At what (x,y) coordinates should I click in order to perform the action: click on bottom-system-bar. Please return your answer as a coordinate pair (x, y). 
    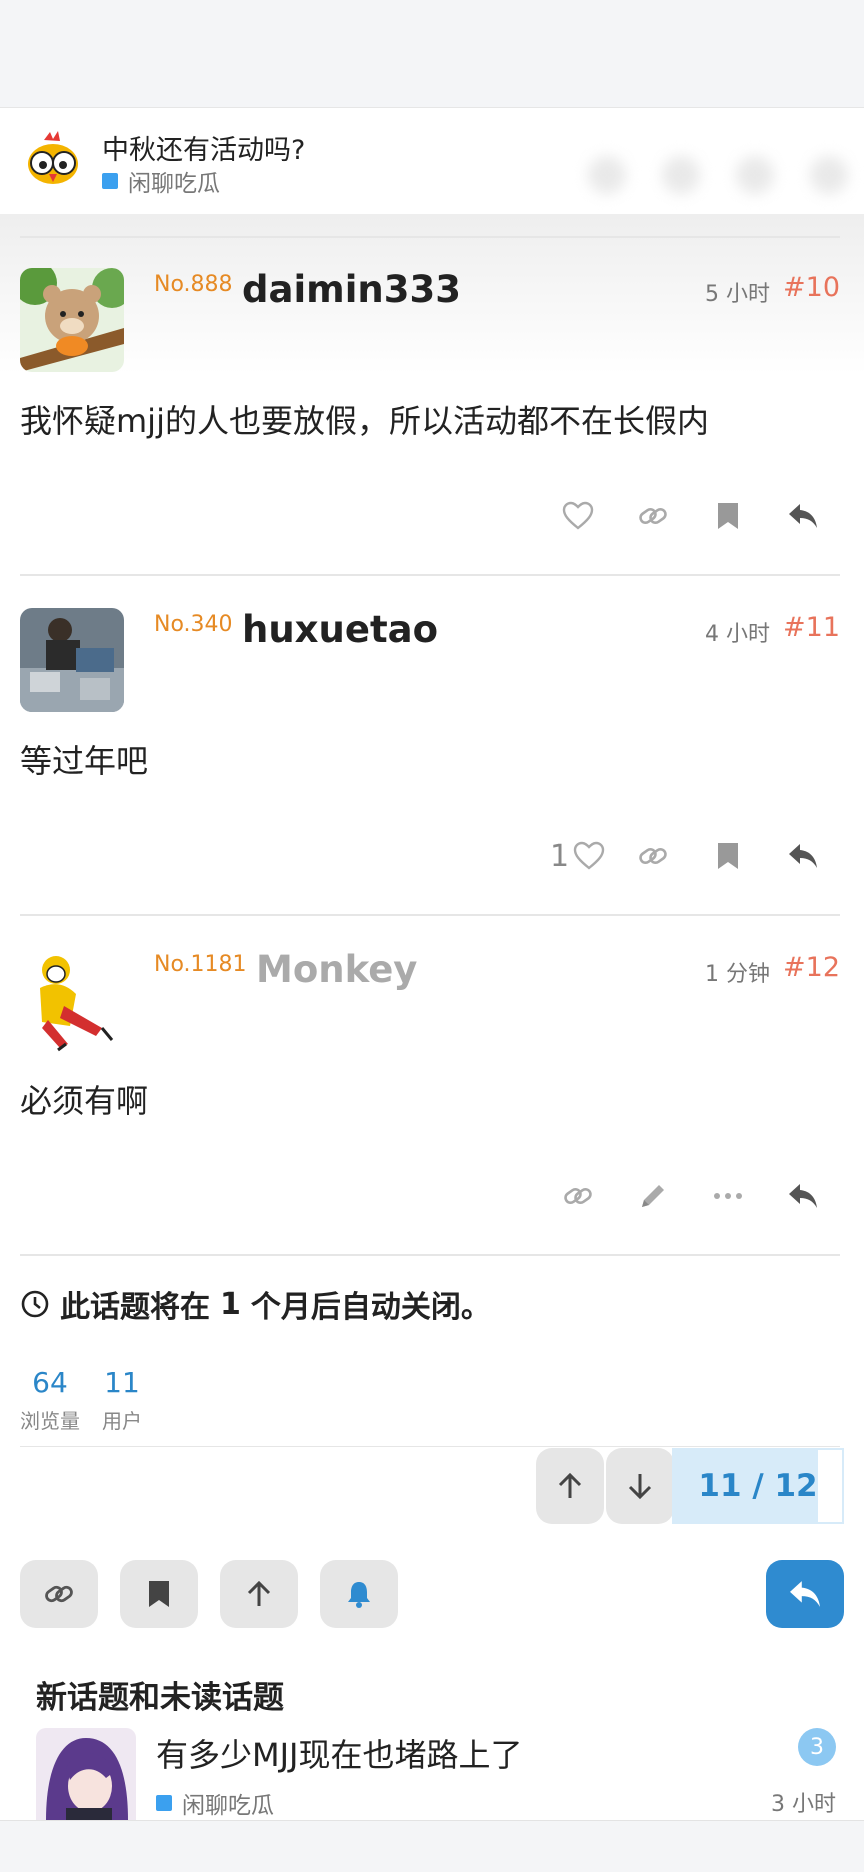
    Looking at the image, I should click on (432, 1846).